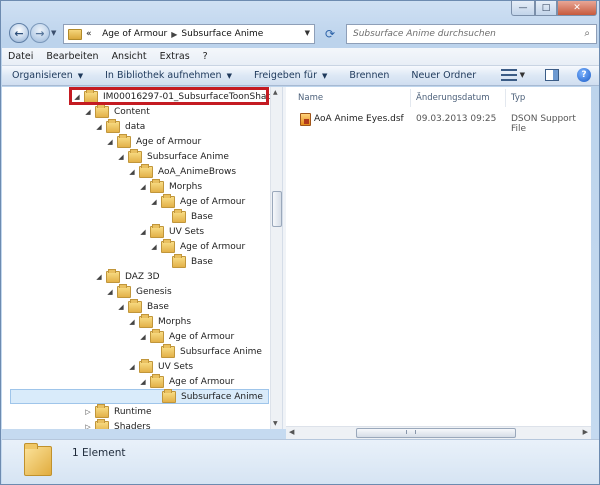 The width and height of the screenshot is (600, 485). Describe the element at coordinates (369, 75) in the screenshot. I see `burn-button: Brennen` at that location.